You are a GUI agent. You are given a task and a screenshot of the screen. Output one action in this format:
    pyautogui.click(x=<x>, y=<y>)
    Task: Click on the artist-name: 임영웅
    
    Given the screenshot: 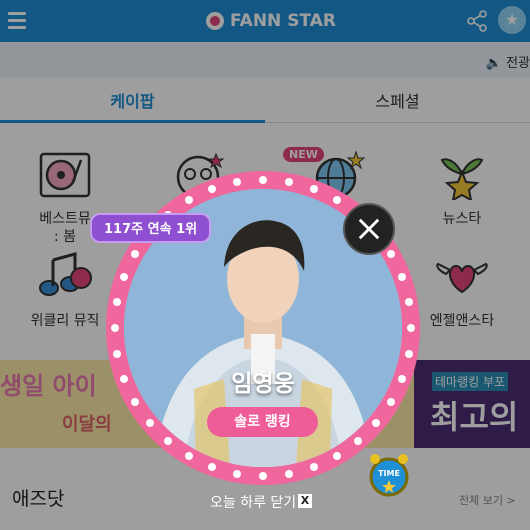 What is the action you would take?
    pyautogui.click(x=263, y=384)
    